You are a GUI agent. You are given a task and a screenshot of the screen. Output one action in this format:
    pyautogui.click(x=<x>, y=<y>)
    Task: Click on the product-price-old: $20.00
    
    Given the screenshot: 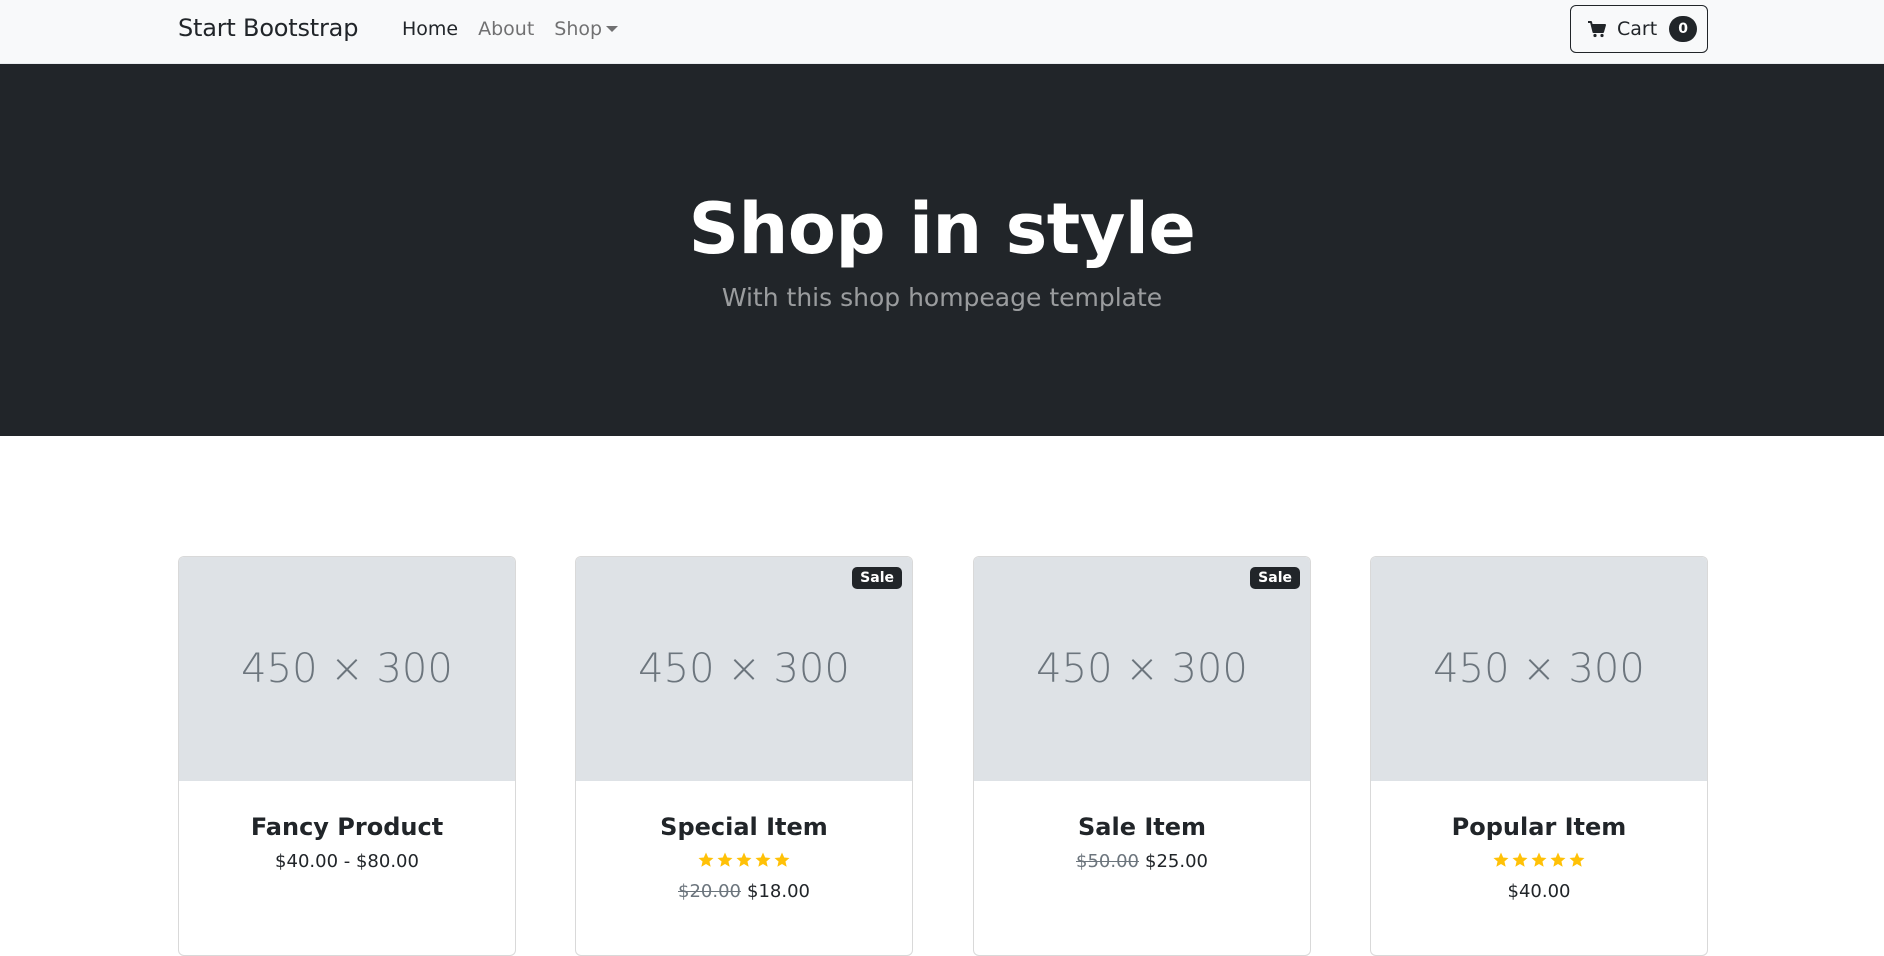 What is the action you would take?
    pyautogui.click(x=709, y=891)
    